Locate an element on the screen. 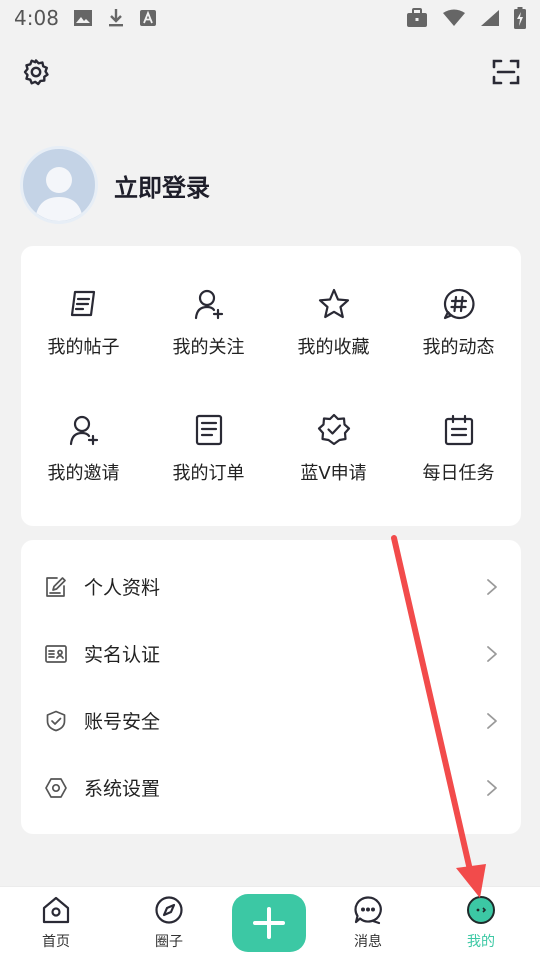 This screenshot has height=961, width=540. order-document-icon is located at coordinates (208, 430).